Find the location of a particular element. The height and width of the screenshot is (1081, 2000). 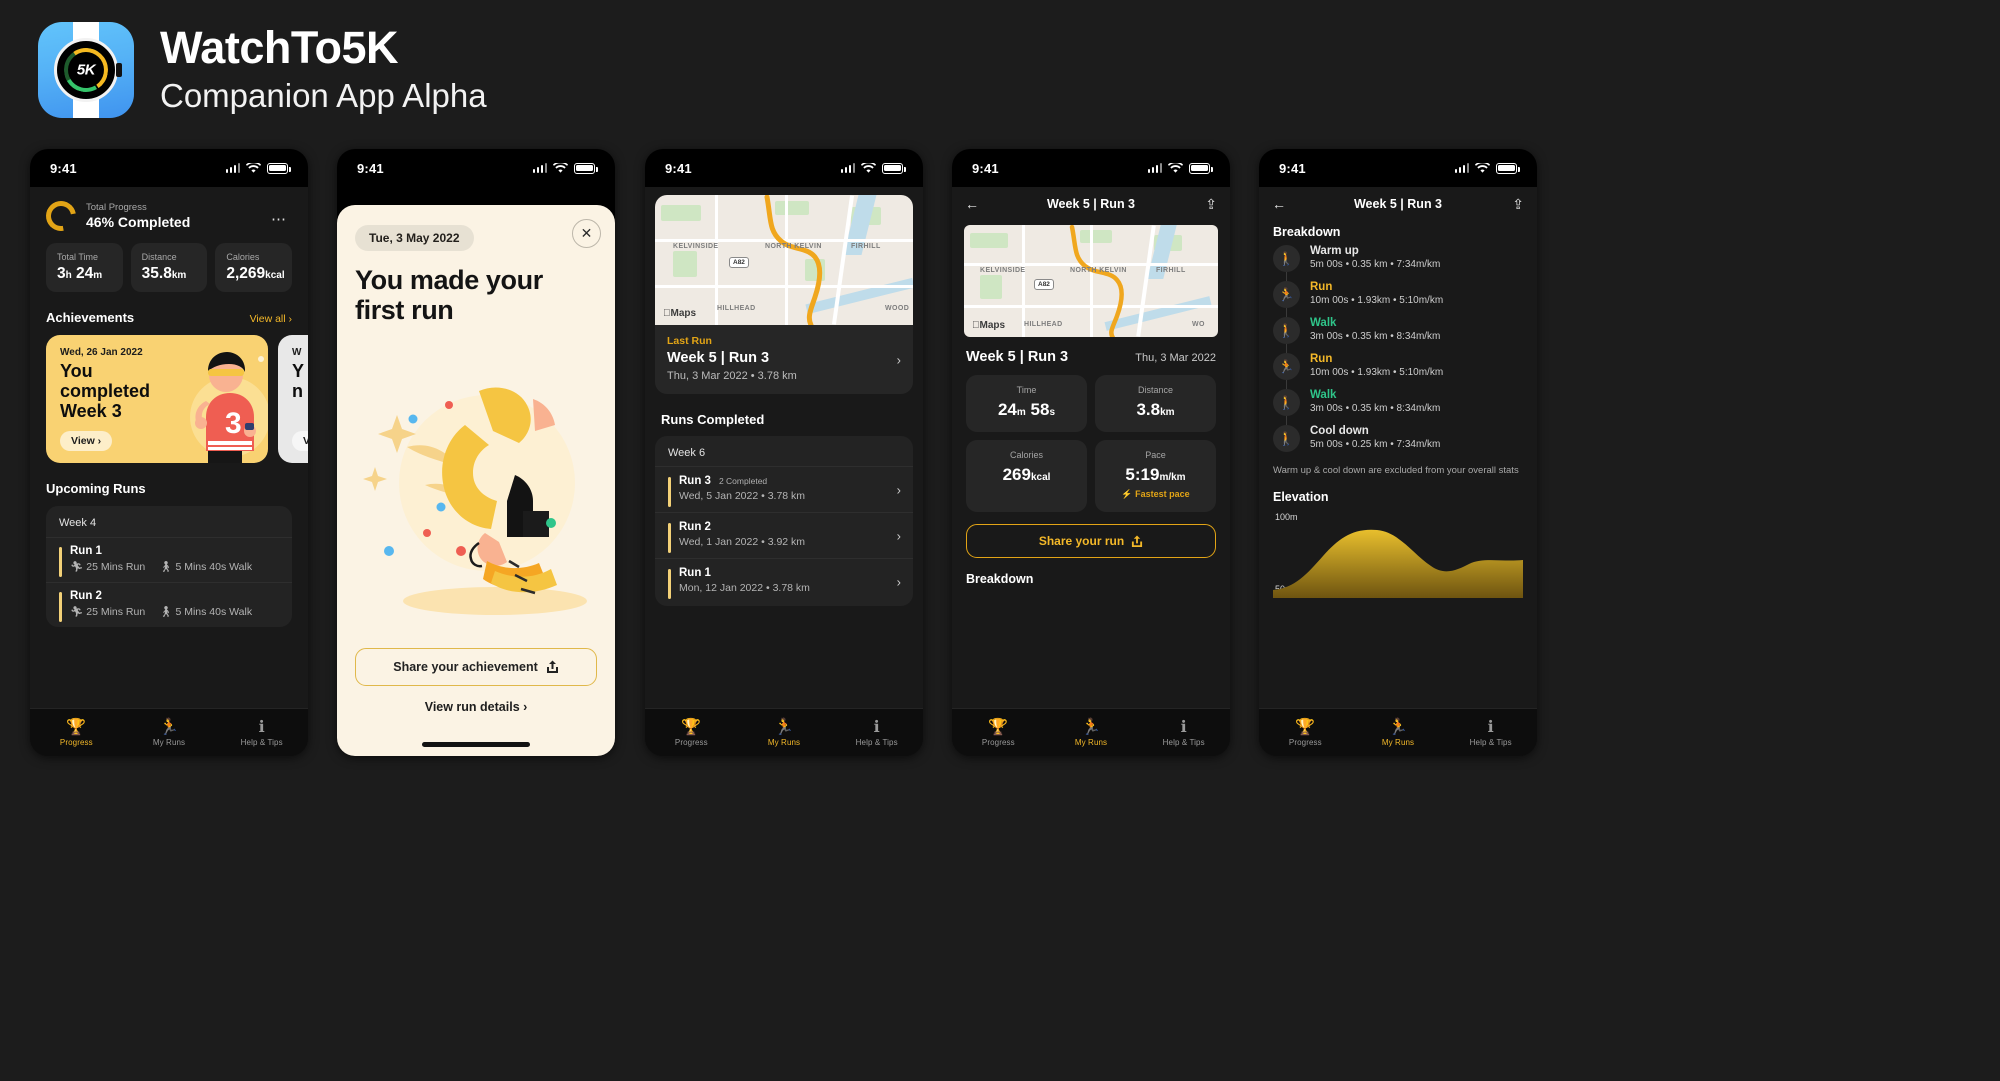

section-title: Upcoming Runs is located at coordinates (96, 488).